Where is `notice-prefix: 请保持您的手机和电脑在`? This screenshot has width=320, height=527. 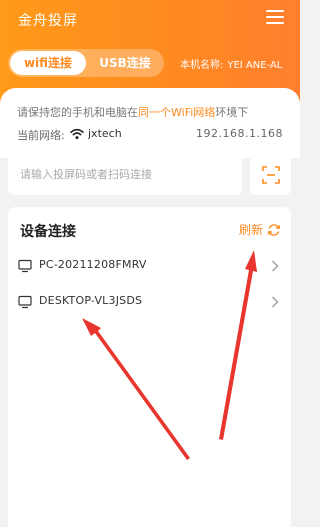
notice-prefix: 请保持您的手机和电脑在 is located at coordinates (77, 112).